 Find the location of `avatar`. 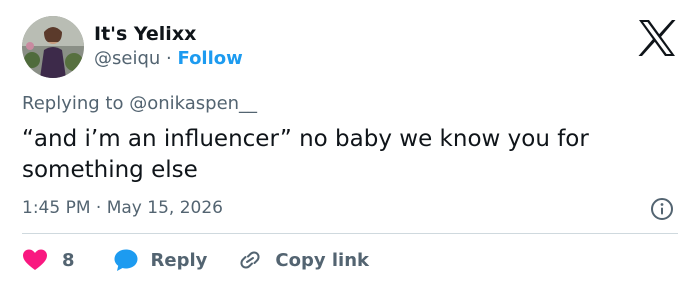

avatar is located at coordinates (53, 47).